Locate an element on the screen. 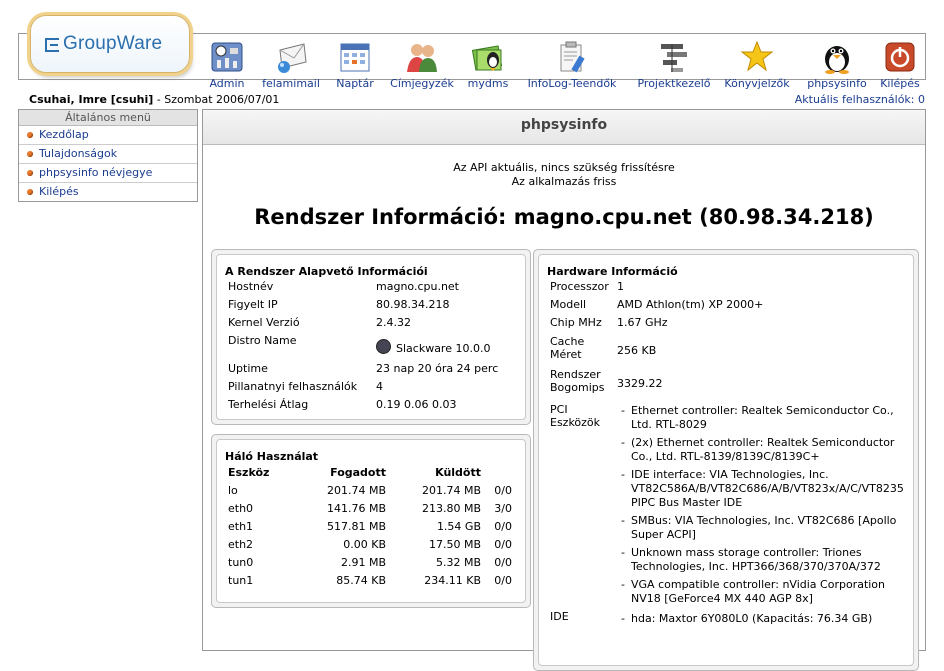 Image resolution: width=944 pixels, height=671 pixels. net-sent: 1.54 GB is located at coordinates (458, 526).